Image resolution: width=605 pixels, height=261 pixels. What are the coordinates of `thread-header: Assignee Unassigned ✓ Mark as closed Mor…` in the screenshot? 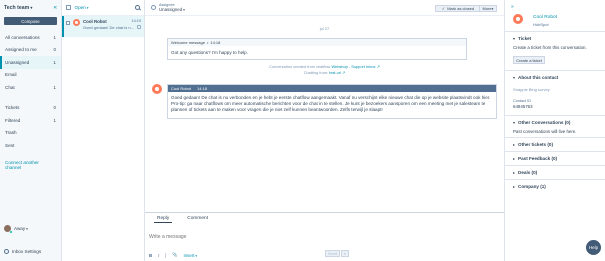 It's located at (324, 8).